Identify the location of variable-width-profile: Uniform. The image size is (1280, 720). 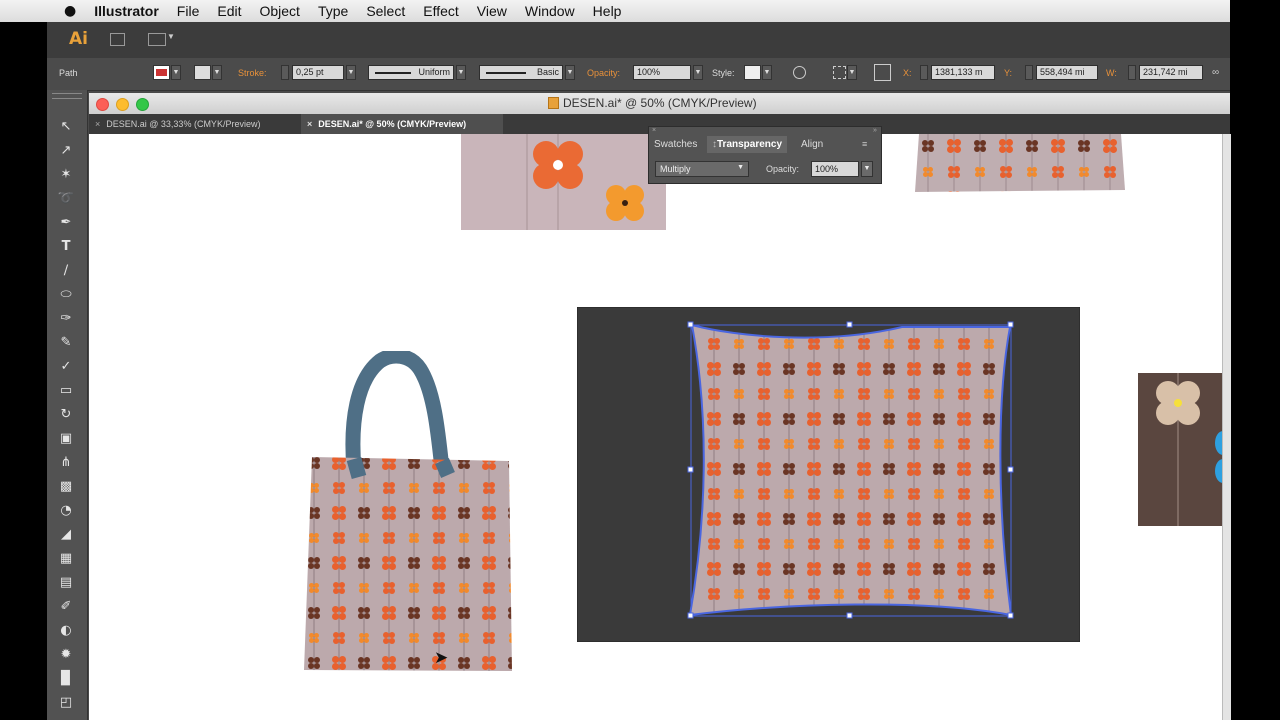
(411, 72).